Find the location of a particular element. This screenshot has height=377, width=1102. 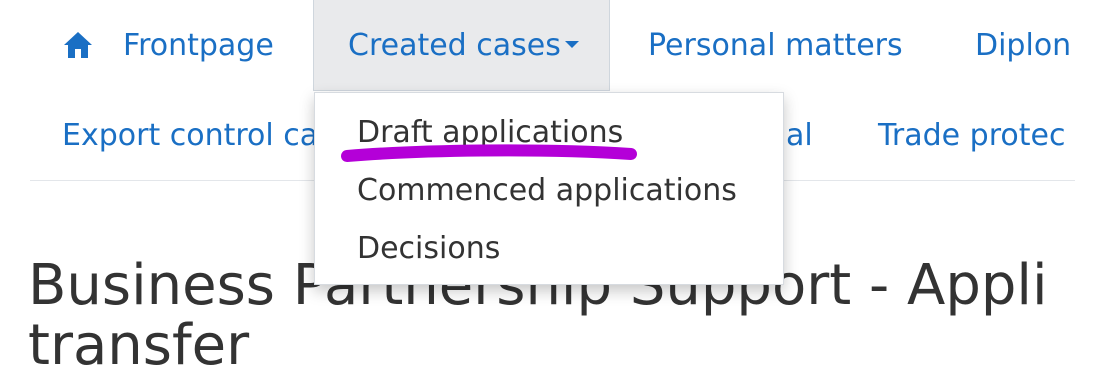

page-title-line-2: transfer is located at coordinates (139, 345).